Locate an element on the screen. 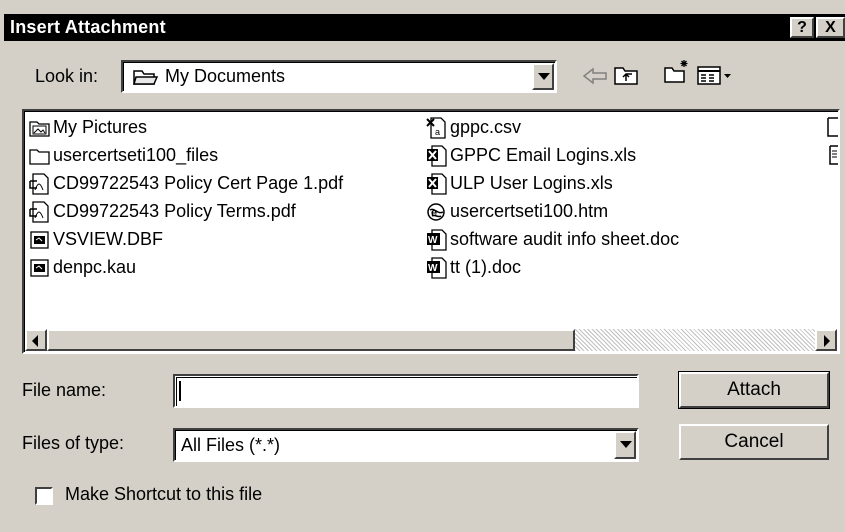  svg-text: e is located at coordinates (434, 213).